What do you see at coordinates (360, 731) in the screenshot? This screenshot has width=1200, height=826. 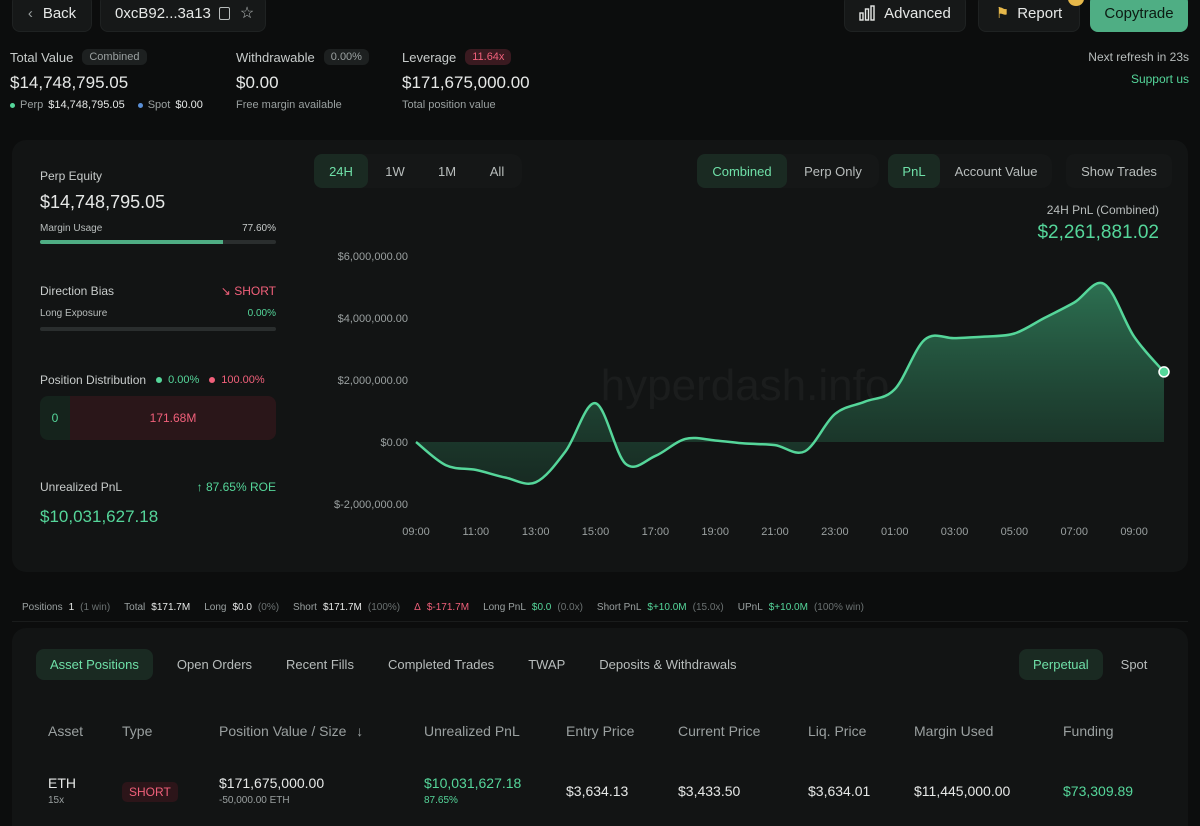 I see `sort-down-icon: ↓` at bounding box center [360, 731].